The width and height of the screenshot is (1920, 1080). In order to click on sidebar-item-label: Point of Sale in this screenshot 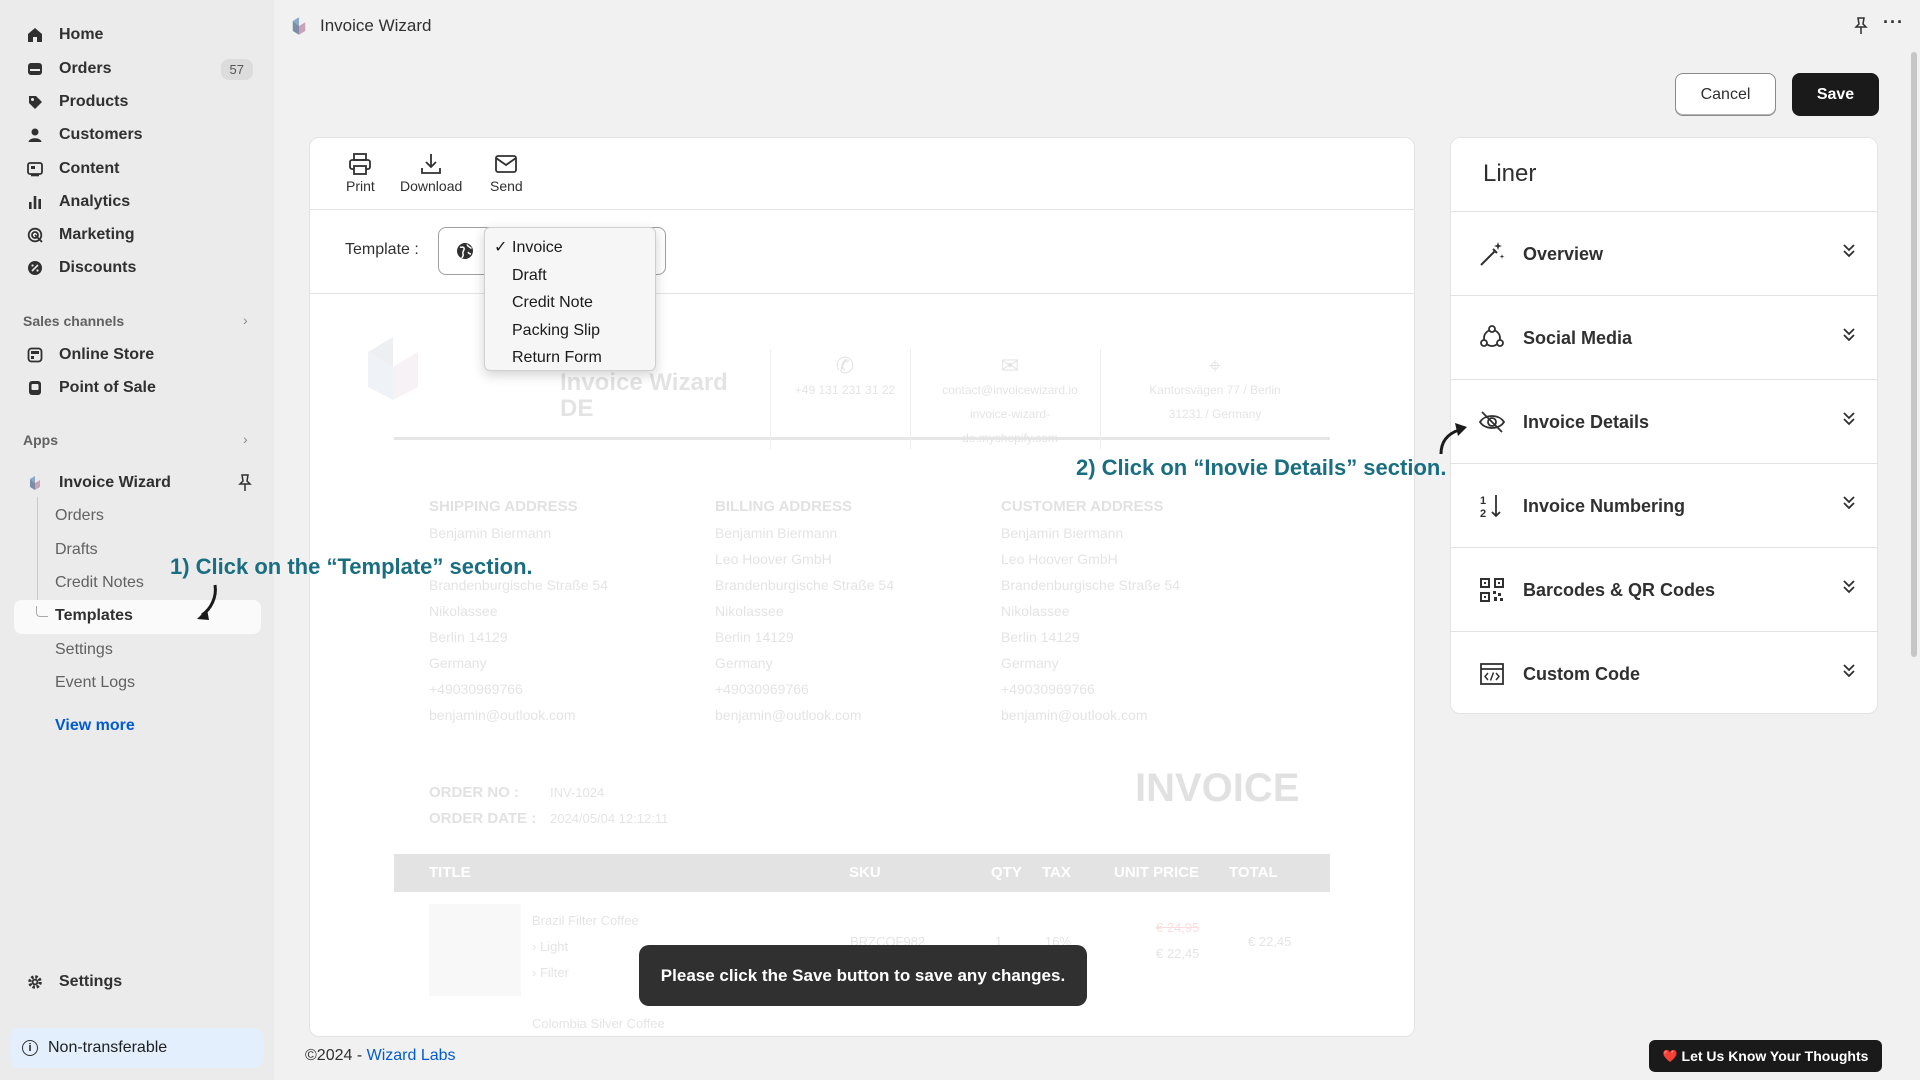, I will do `click(107, 387)`.